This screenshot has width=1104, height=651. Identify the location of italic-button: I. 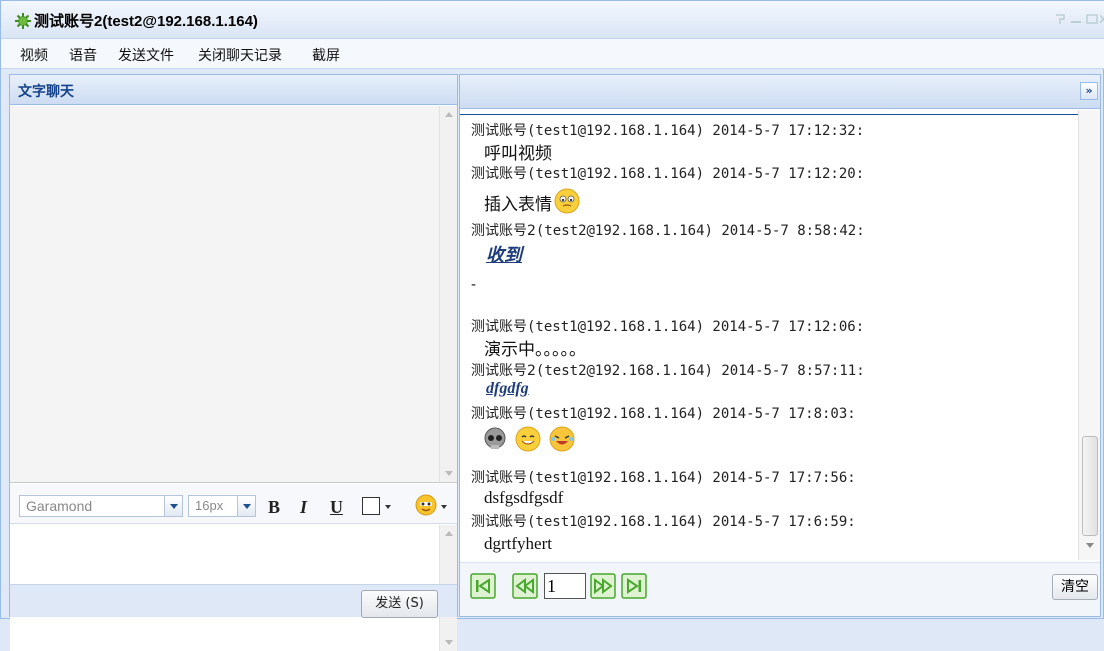
(303, 507).